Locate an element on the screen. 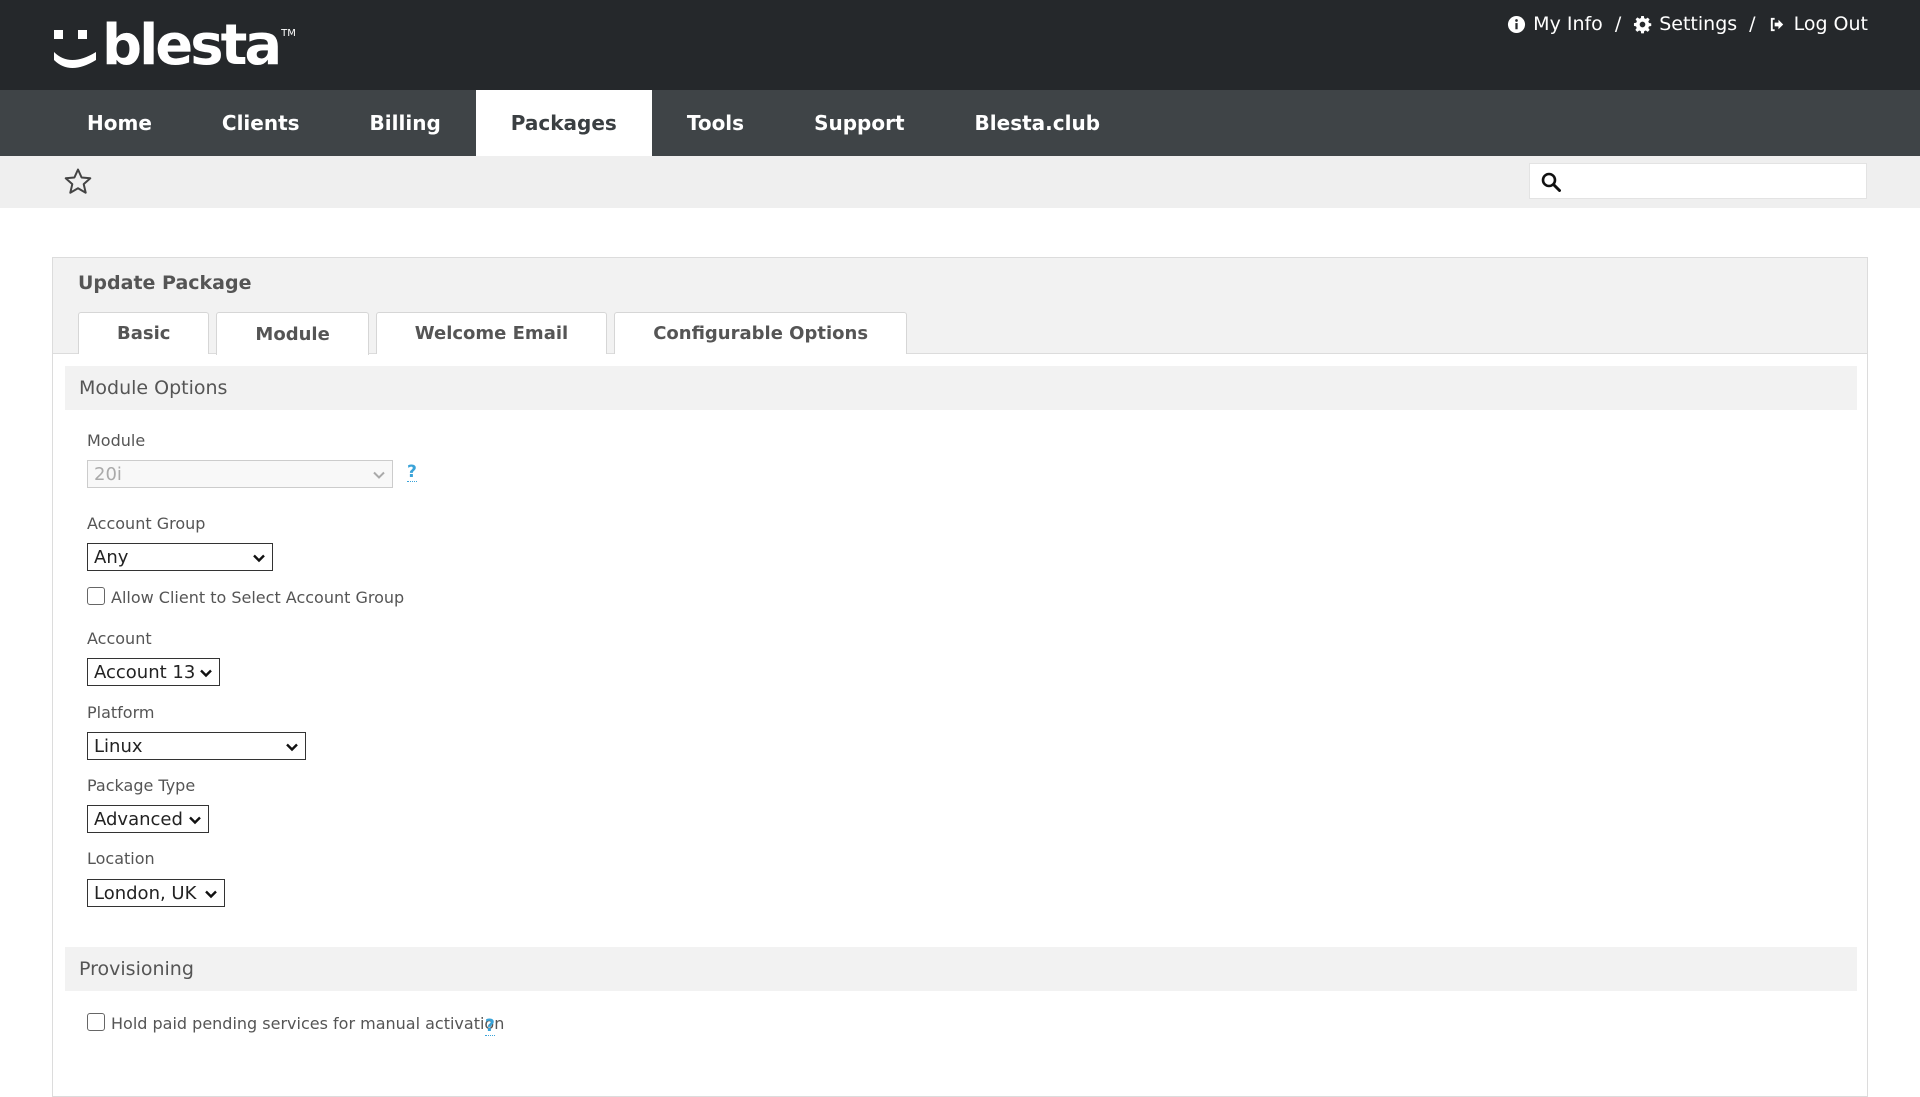 The width and height of the screenshot is (1920, 1097). allow-client-select-group-row: Allow Client to Select Account Group is located at coordinates (246, 596).